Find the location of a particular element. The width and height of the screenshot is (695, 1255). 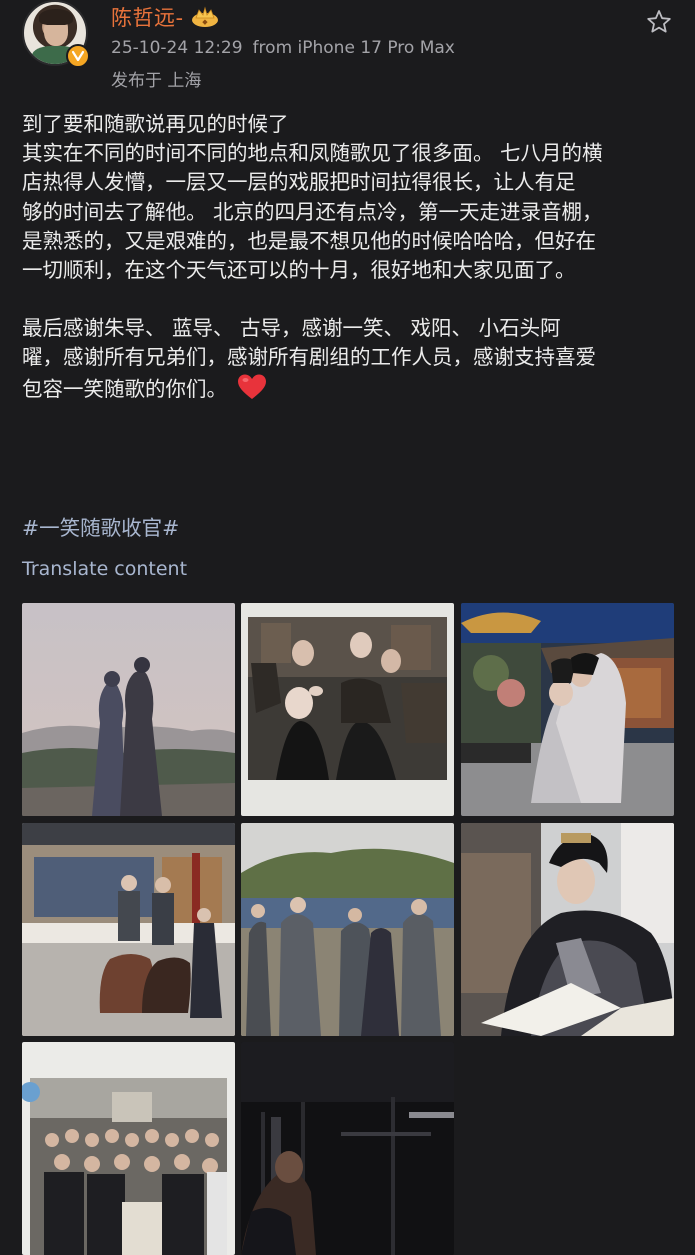

post-line: 其实在不同的时间不同的地点和凤随歌见了很多面。 七八月的横 is located at coordinates (312, 153).